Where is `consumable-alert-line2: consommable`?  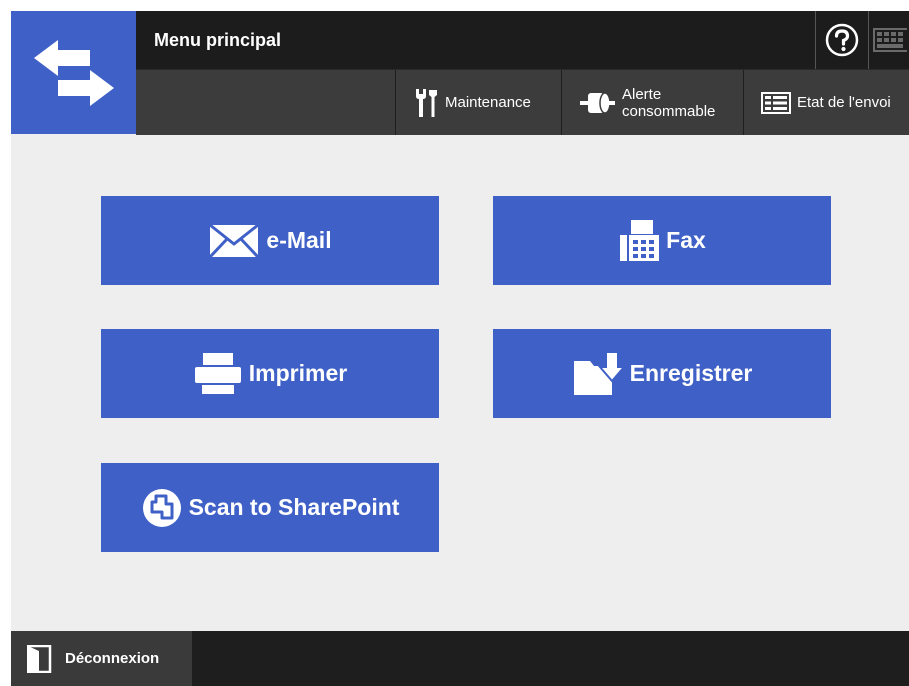 consumable-alert-line2: consommable is located at coordinates (669, 111).